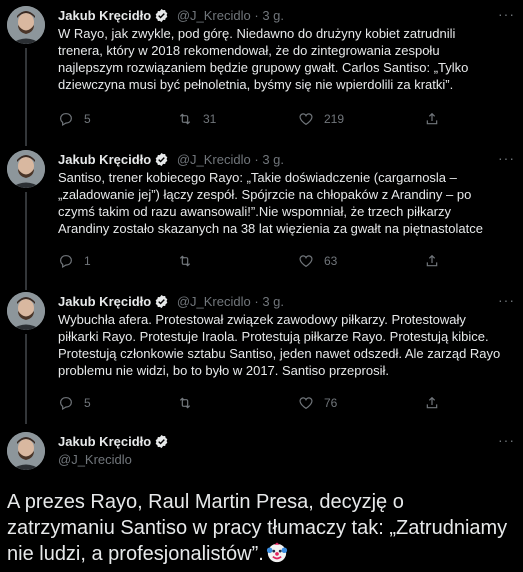 The width and height of the screenshot is (523, 572). Describe the element at coordinates (276, 552) in the screenshot. I see `clown-face-icon` at that location.